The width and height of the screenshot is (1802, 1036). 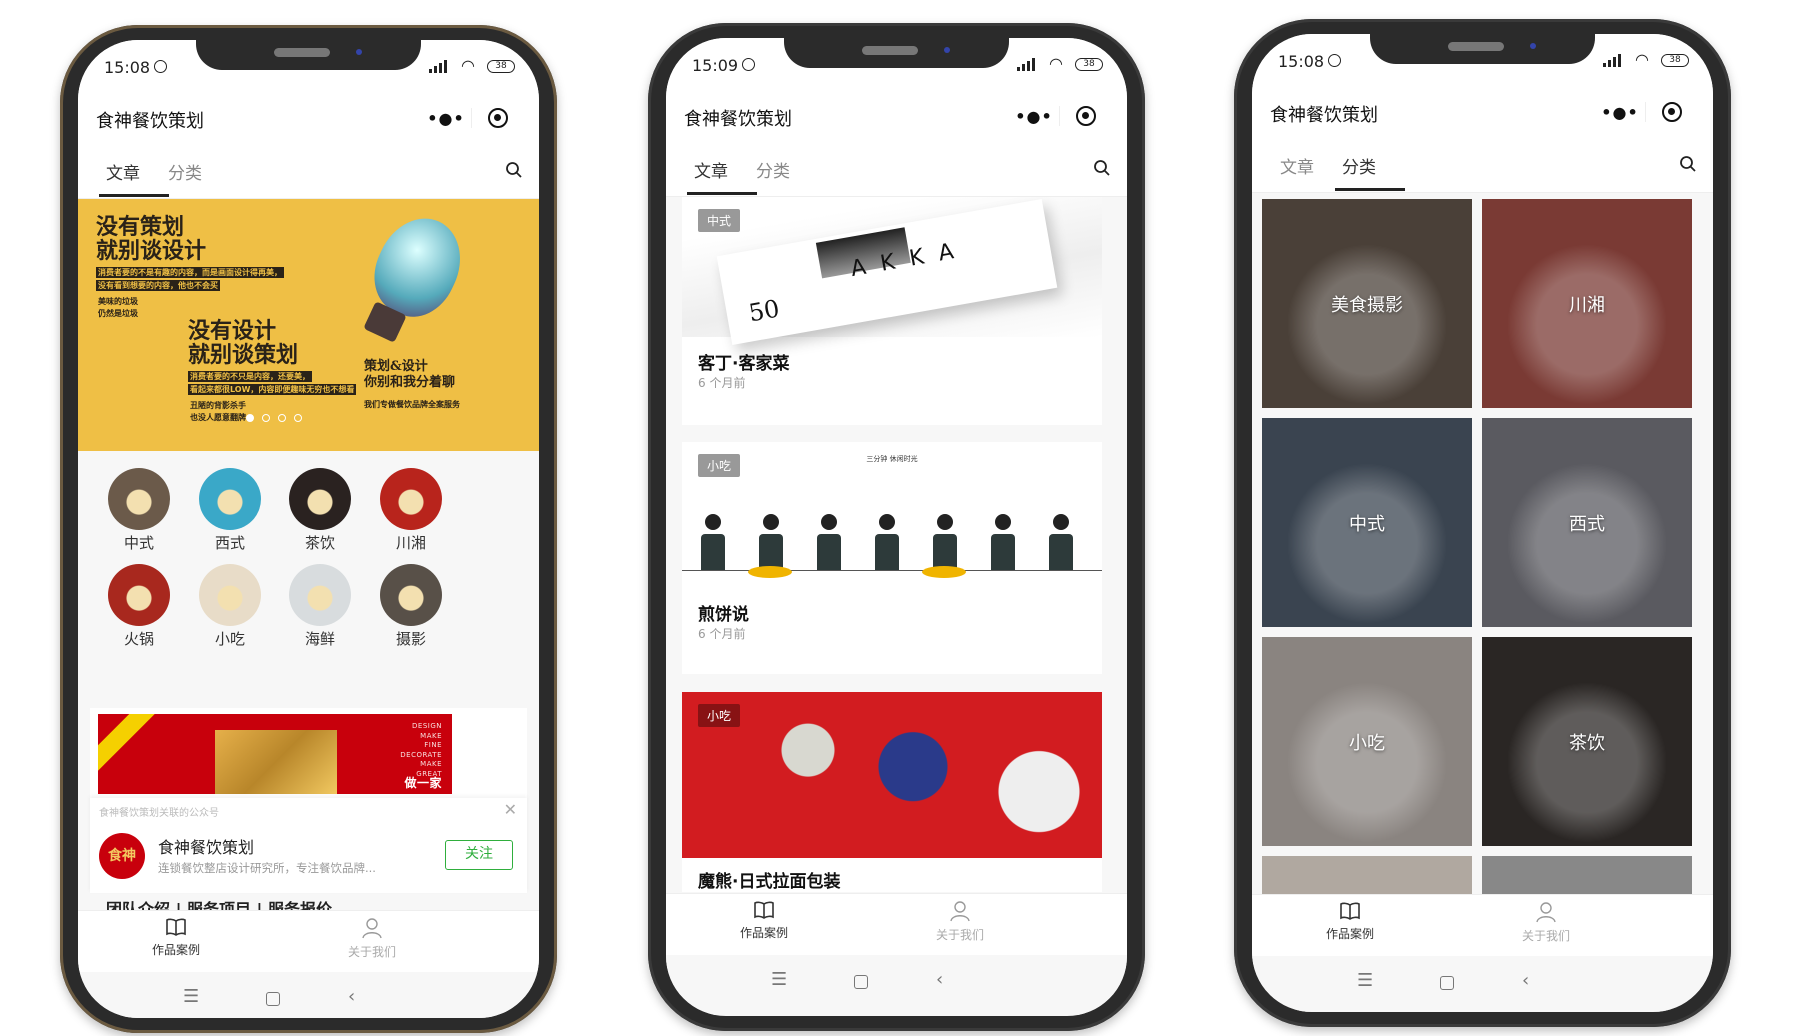 What do you see at coordinates (302, 52) in the screenshot?
I see `speaker` at bounding box center [302, 52].